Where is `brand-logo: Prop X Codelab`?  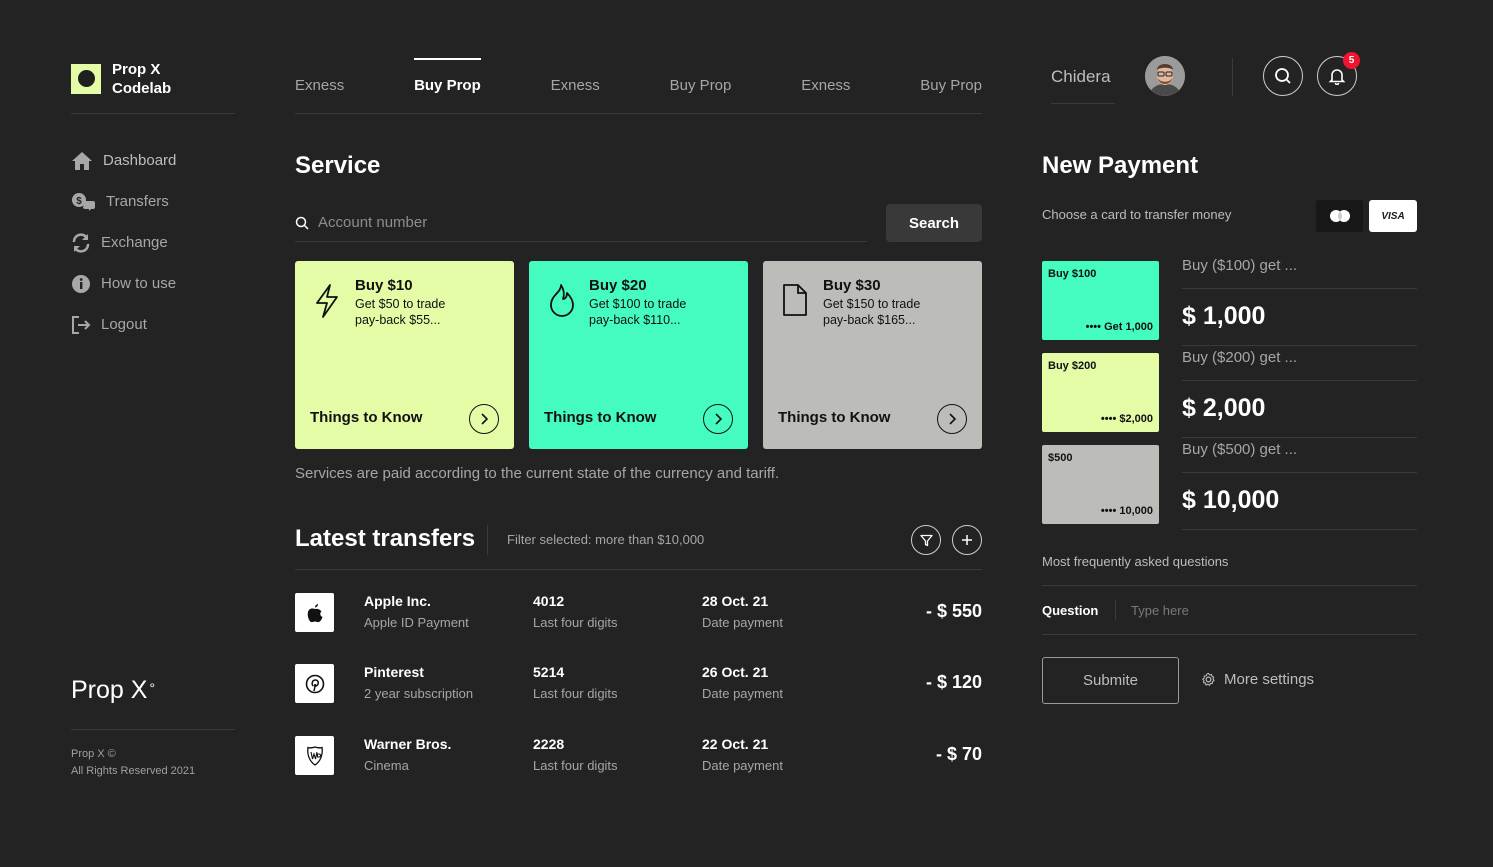 brand-logo: Prop X Codelab is located at coordinates (153, 87).